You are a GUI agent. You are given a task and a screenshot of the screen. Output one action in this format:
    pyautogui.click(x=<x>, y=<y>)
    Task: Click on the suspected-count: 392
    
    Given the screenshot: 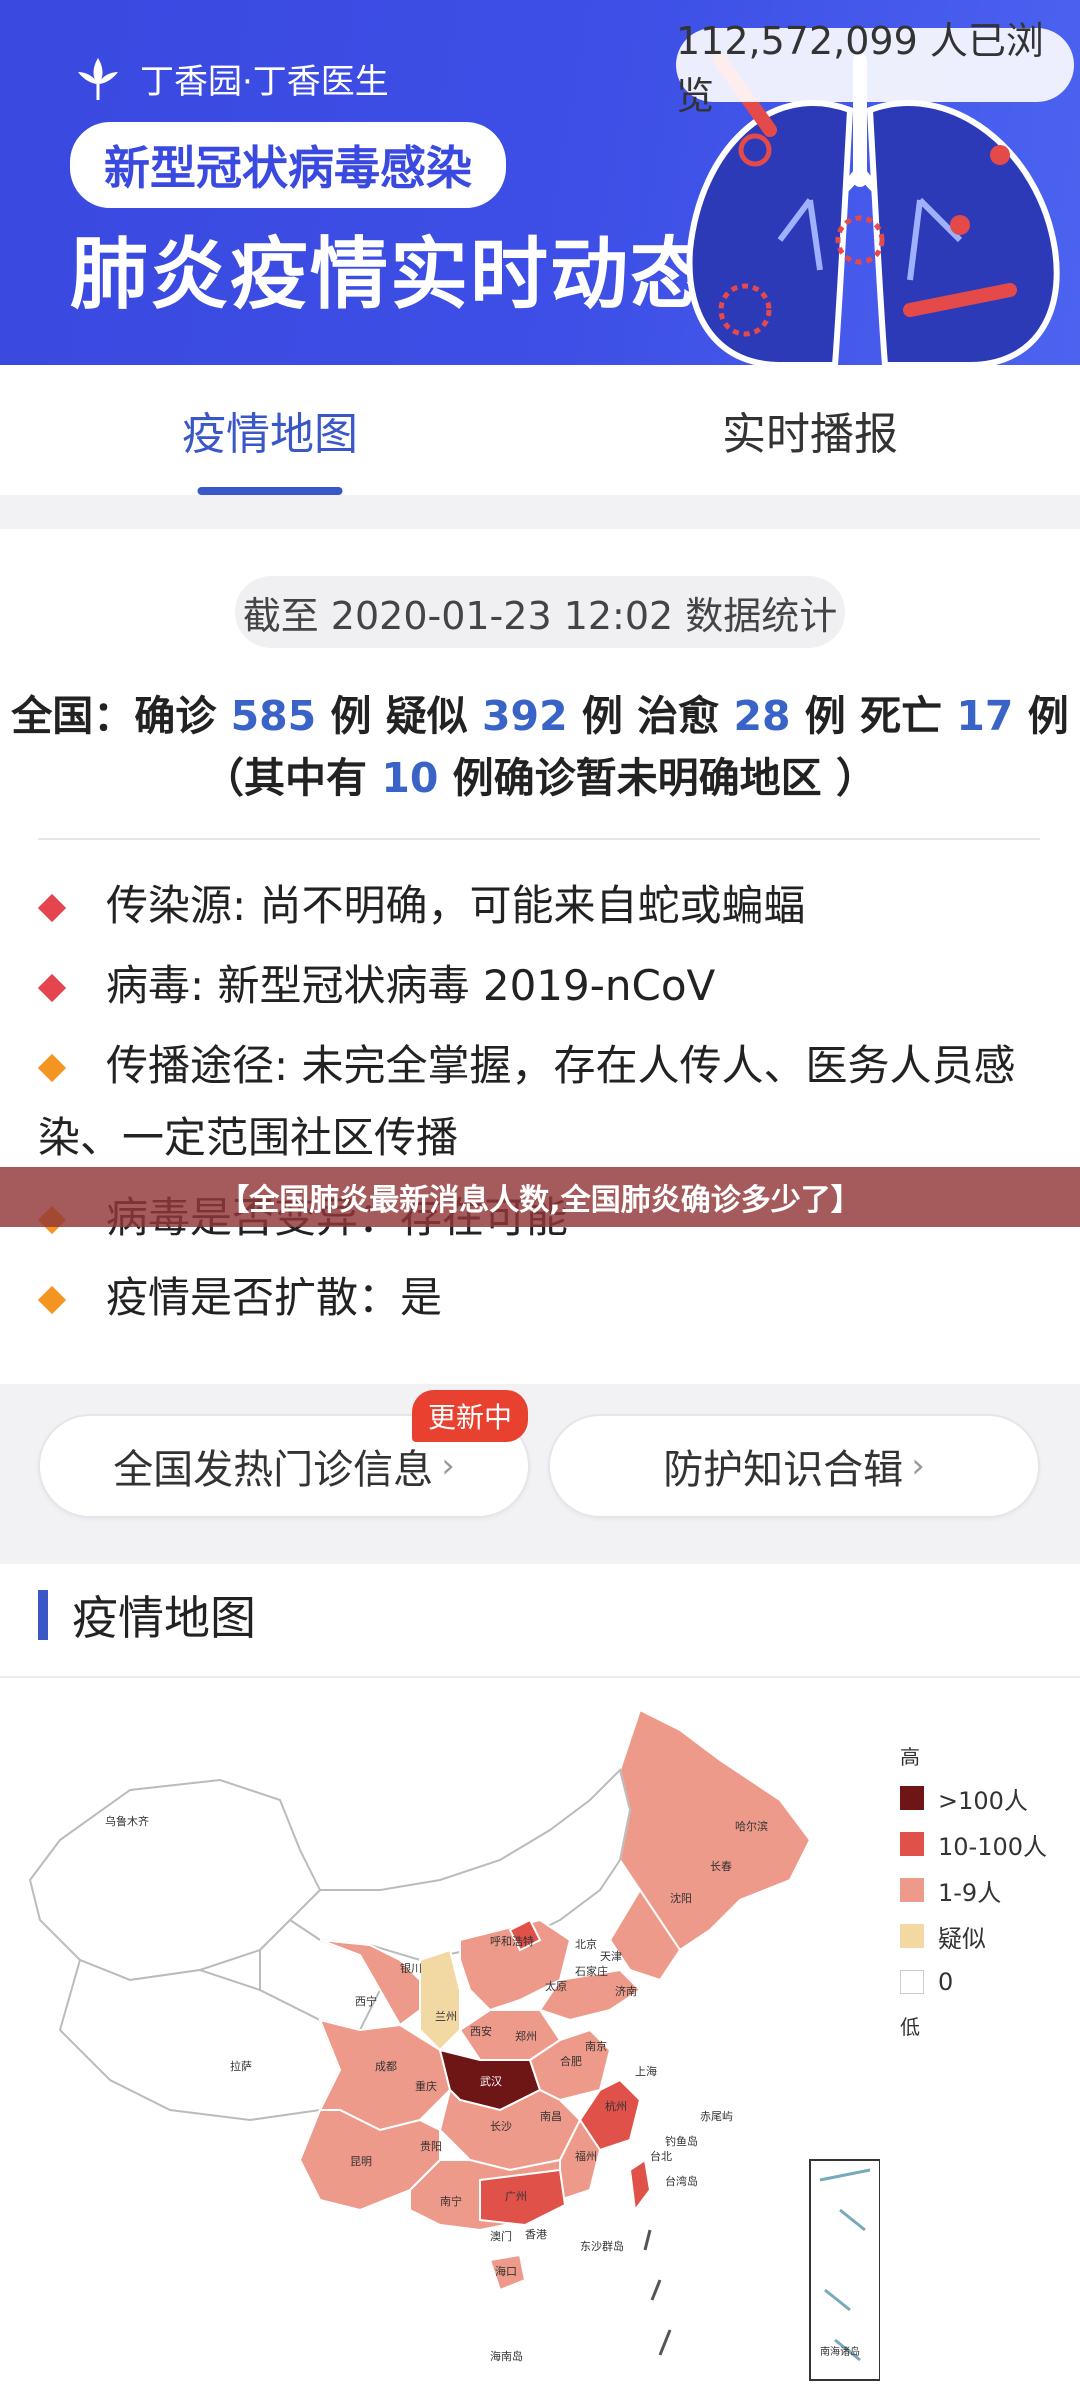 What is the action you would take?
    pyautogui.click(x=525, y=716)
    